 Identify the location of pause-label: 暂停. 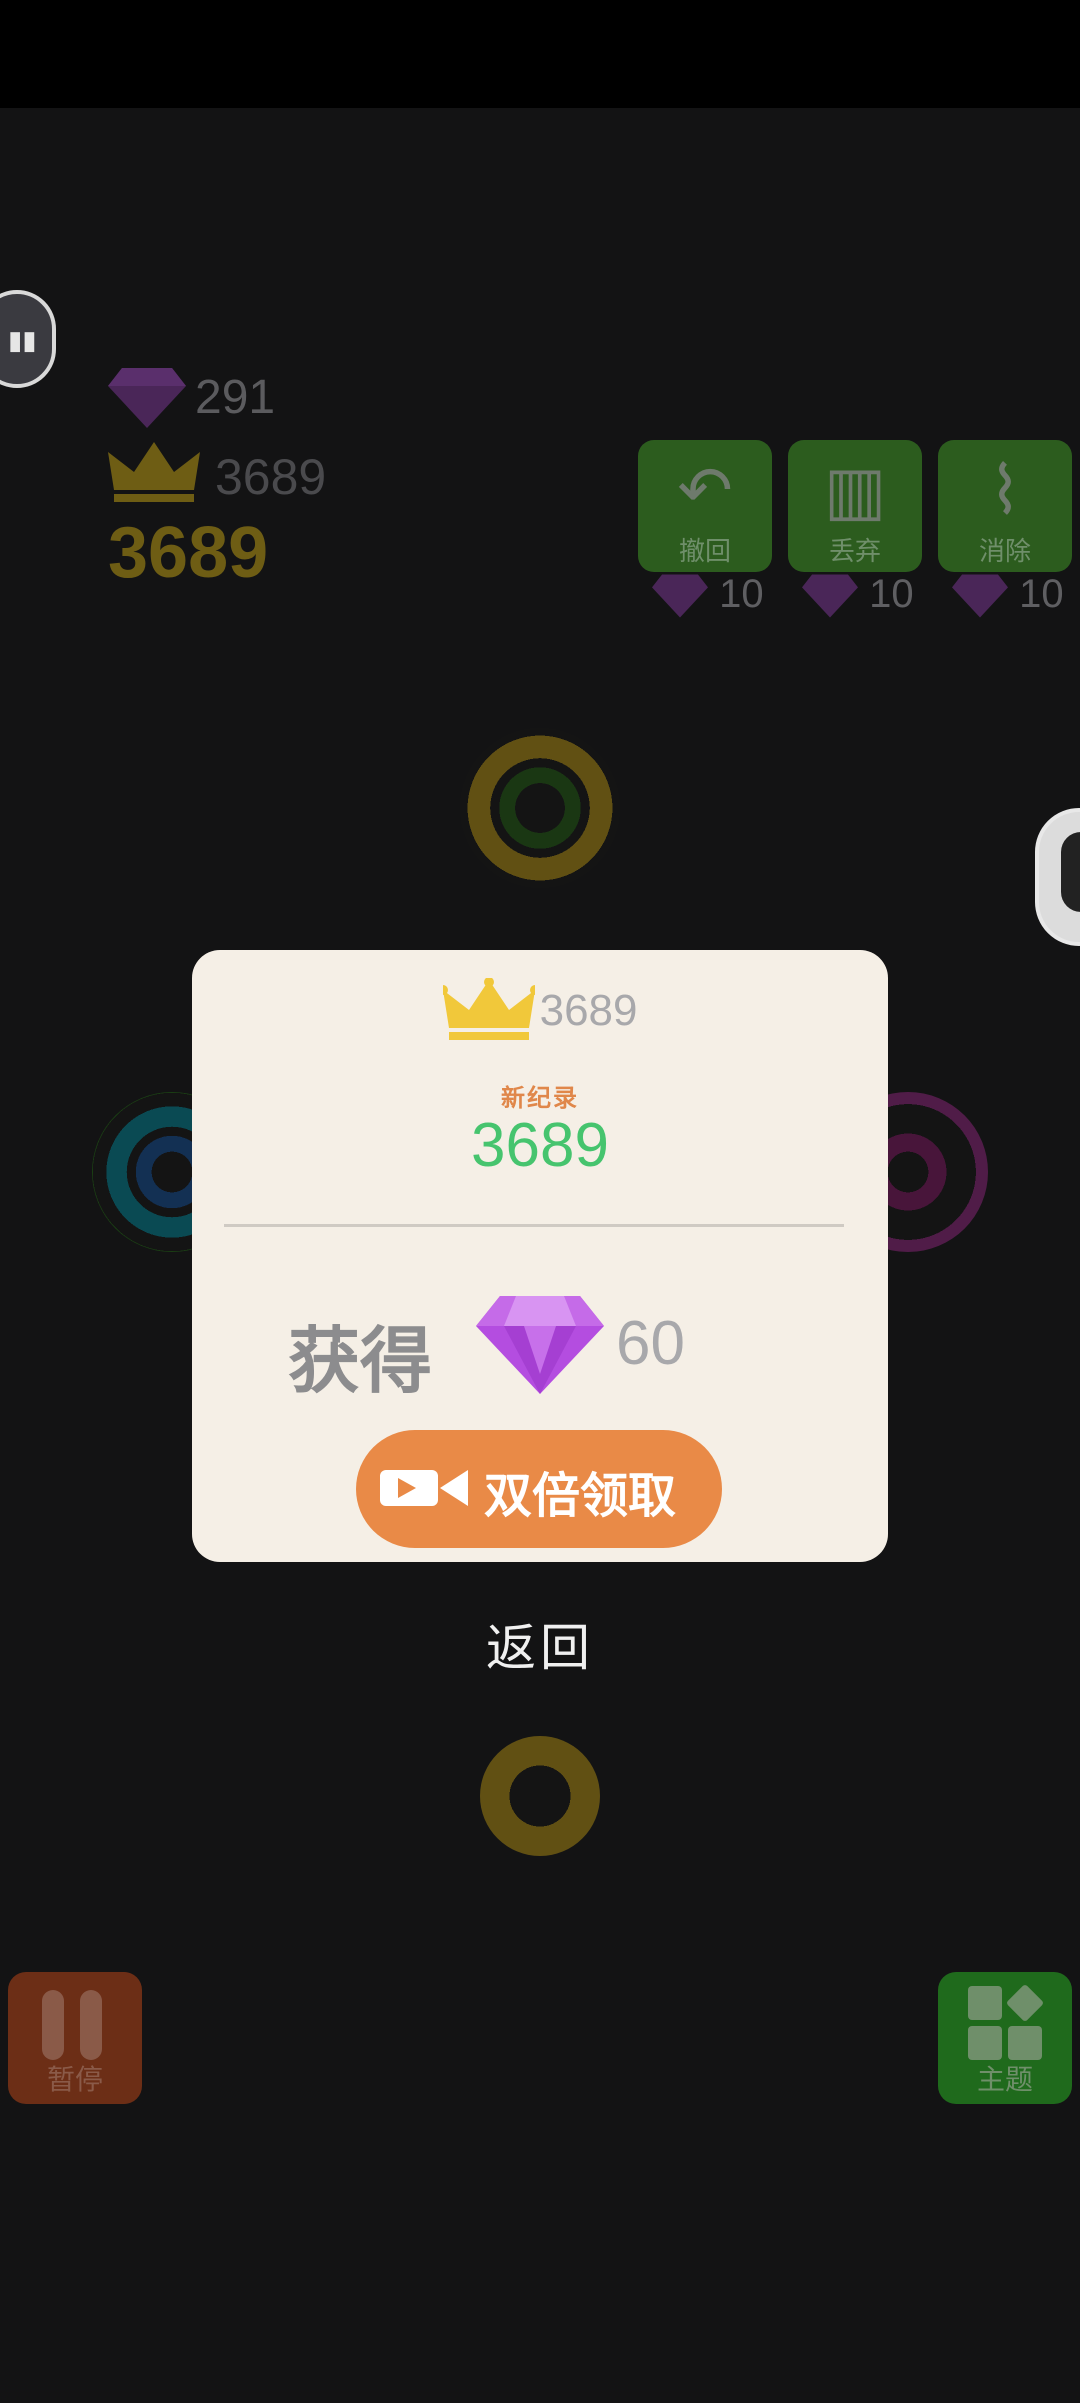
(74, 2079).